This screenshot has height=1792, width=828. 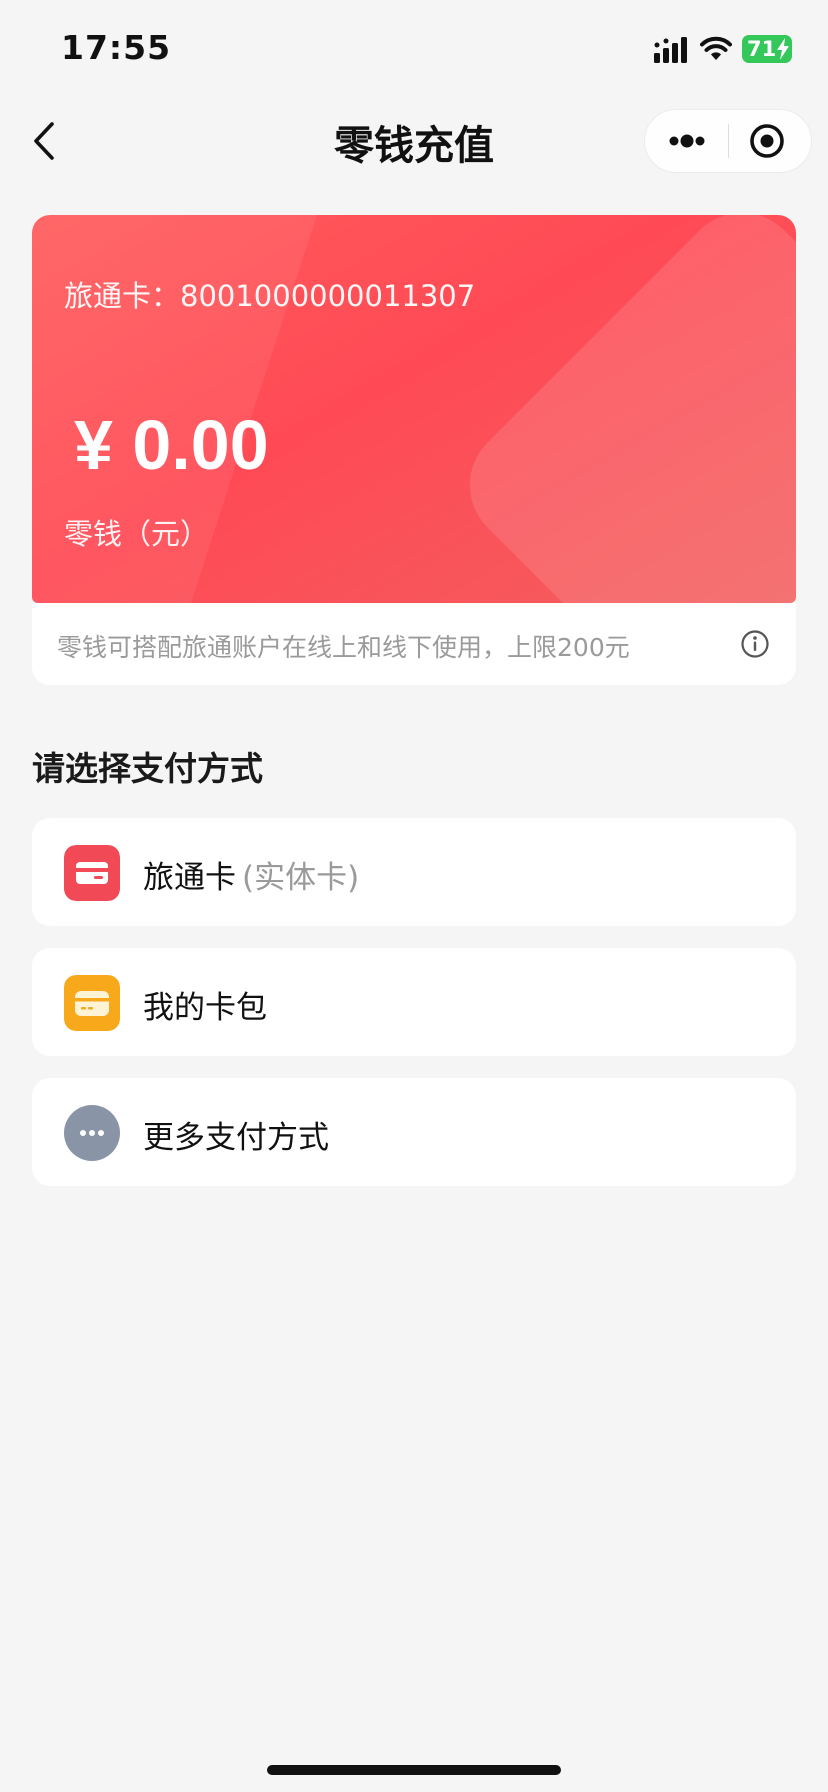 What do you see at coordinates (783, 49) in the screenshot?
I see `charging-bolt-icon` at bounding box center [783, 49].